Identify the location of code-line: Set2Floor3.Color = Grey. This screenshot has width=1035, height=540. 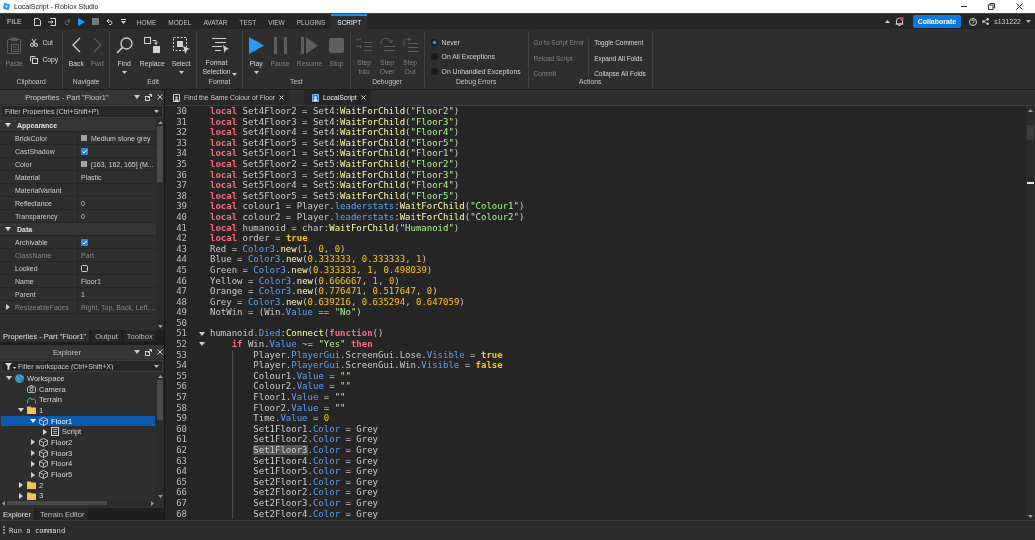
(315, 503).